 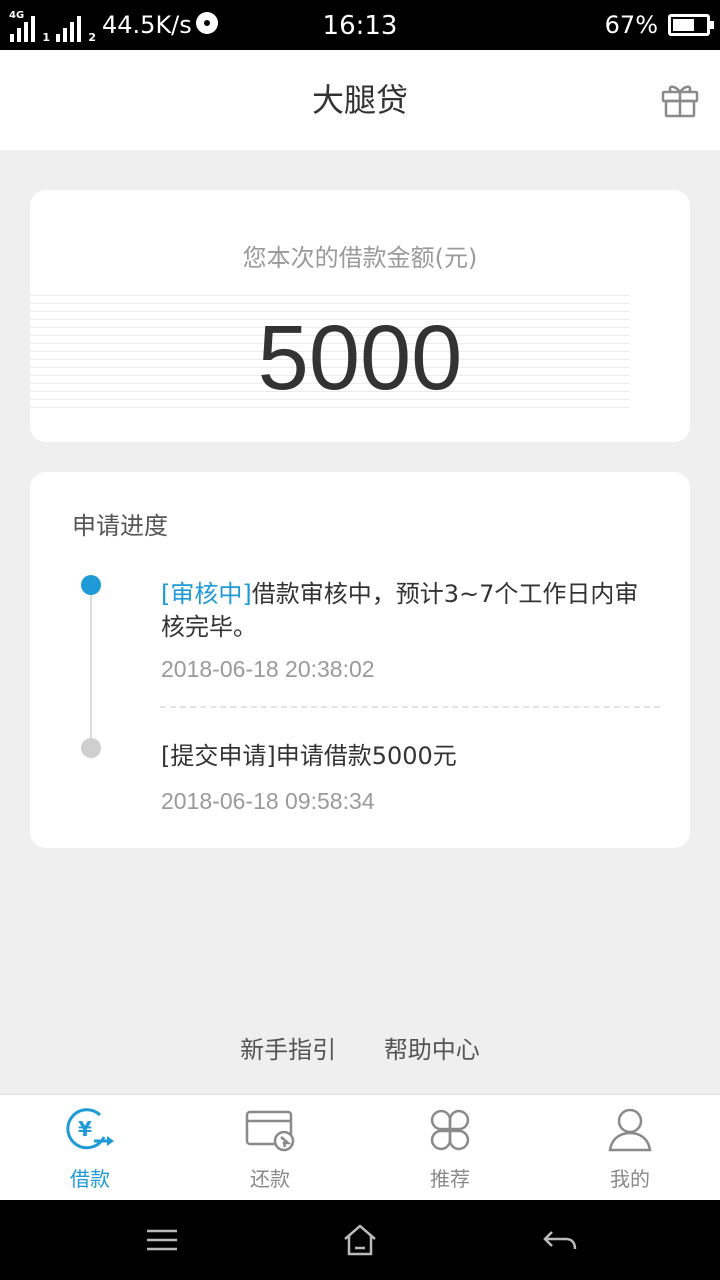 I want to click on help-center-link: 帮助中心, so click(x=432, y=1047).